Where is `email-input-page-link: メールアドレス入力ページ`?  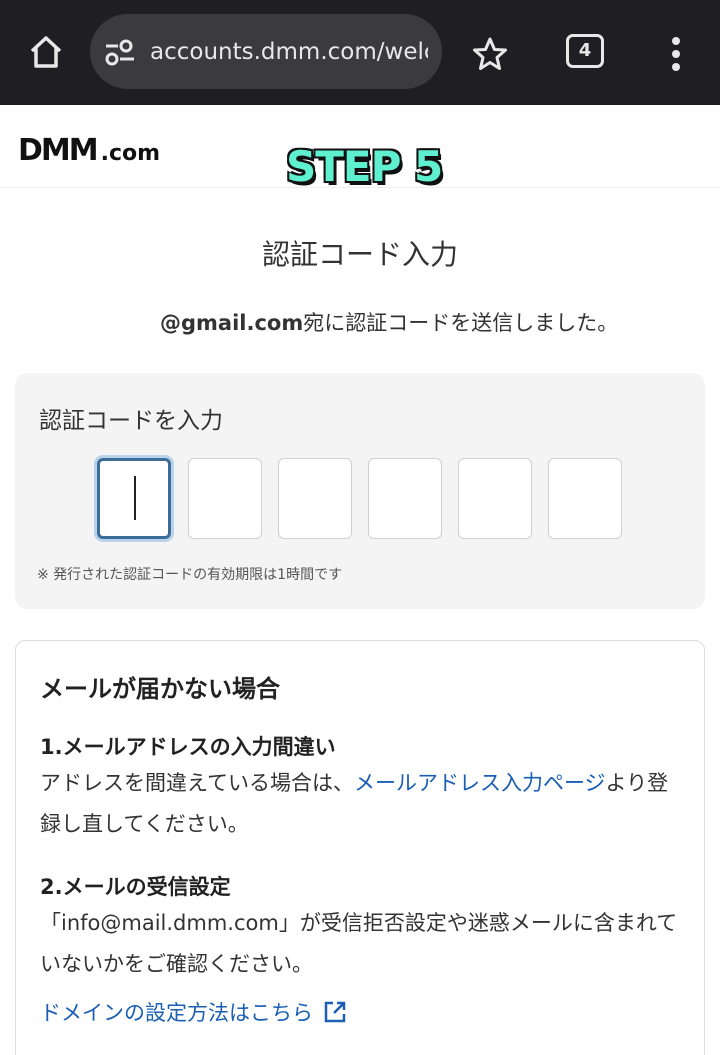
email-input-page-link: メールアドレス入力ページ is located at coordinates (480, 783).